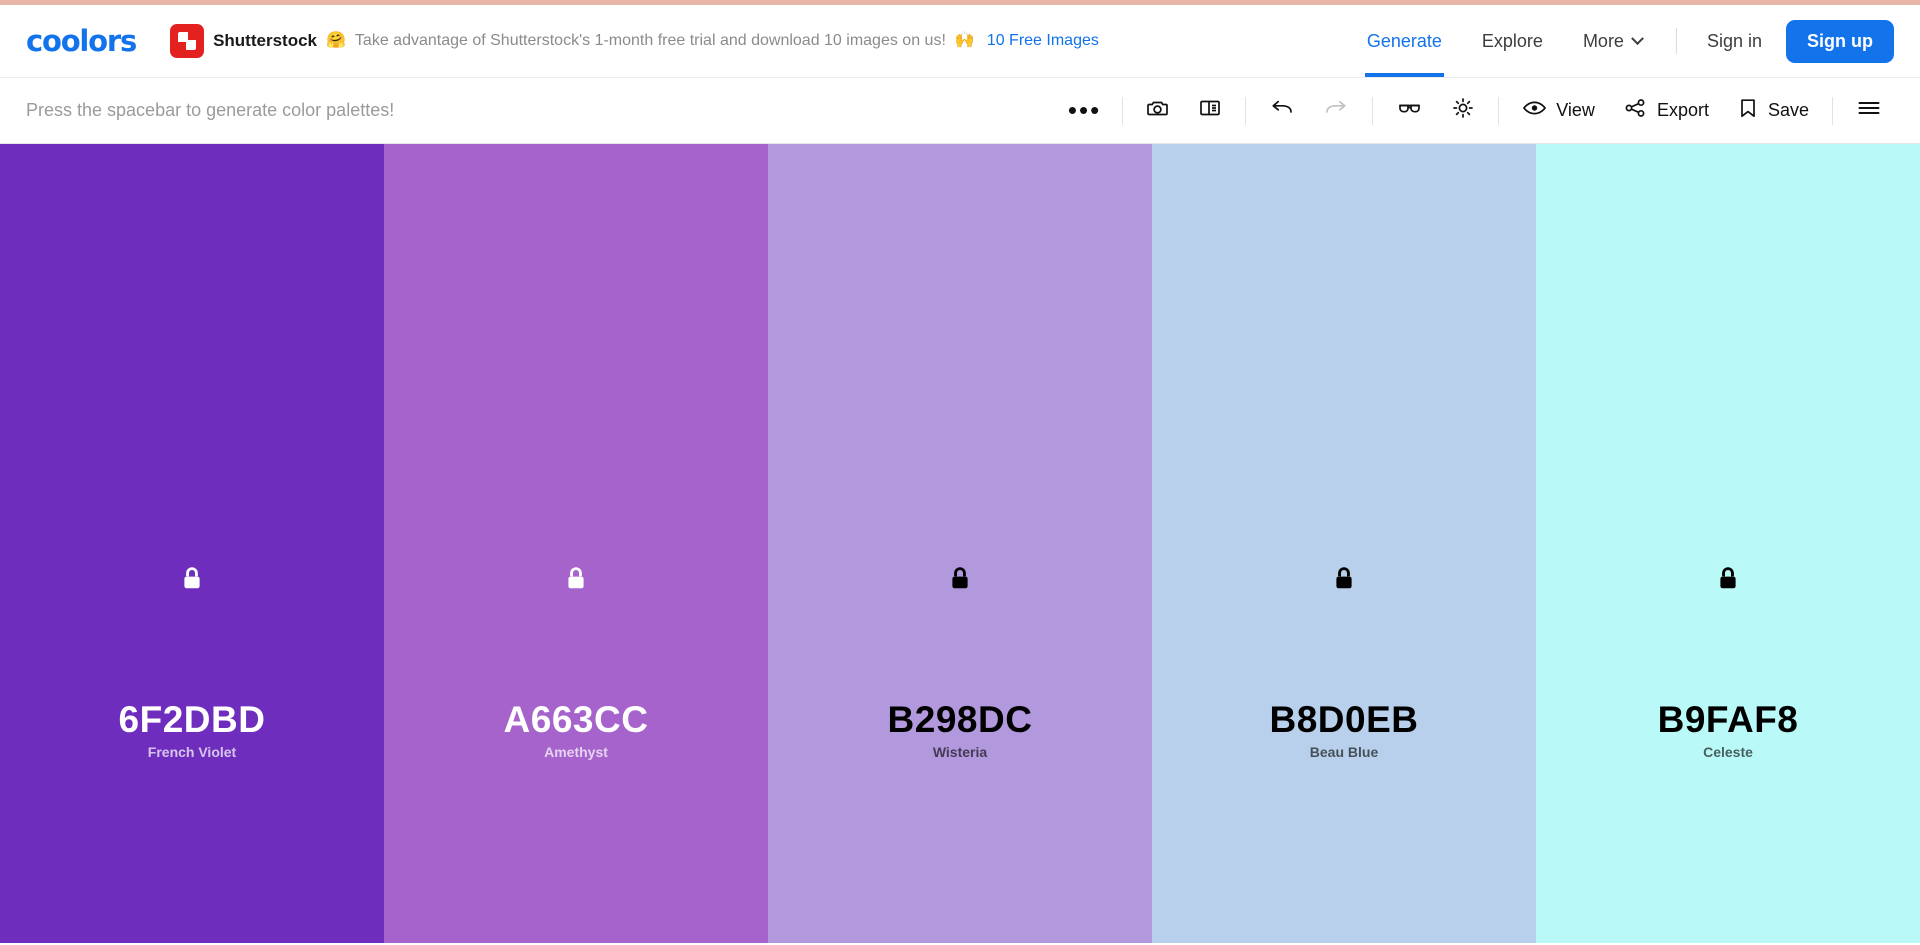 This screenshot has height=945, width=1920. I want to click on nav-item-explore: Explore, so click(1512, 41).